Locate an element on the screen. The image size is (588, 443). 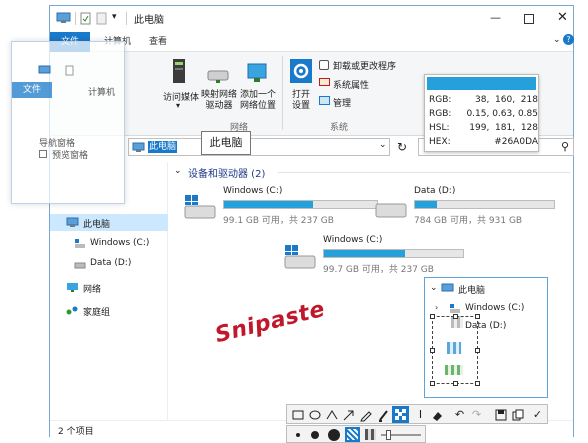
drive-d-info: 784 GB 可用，共 931 GB is located at coordinates (468, 221).